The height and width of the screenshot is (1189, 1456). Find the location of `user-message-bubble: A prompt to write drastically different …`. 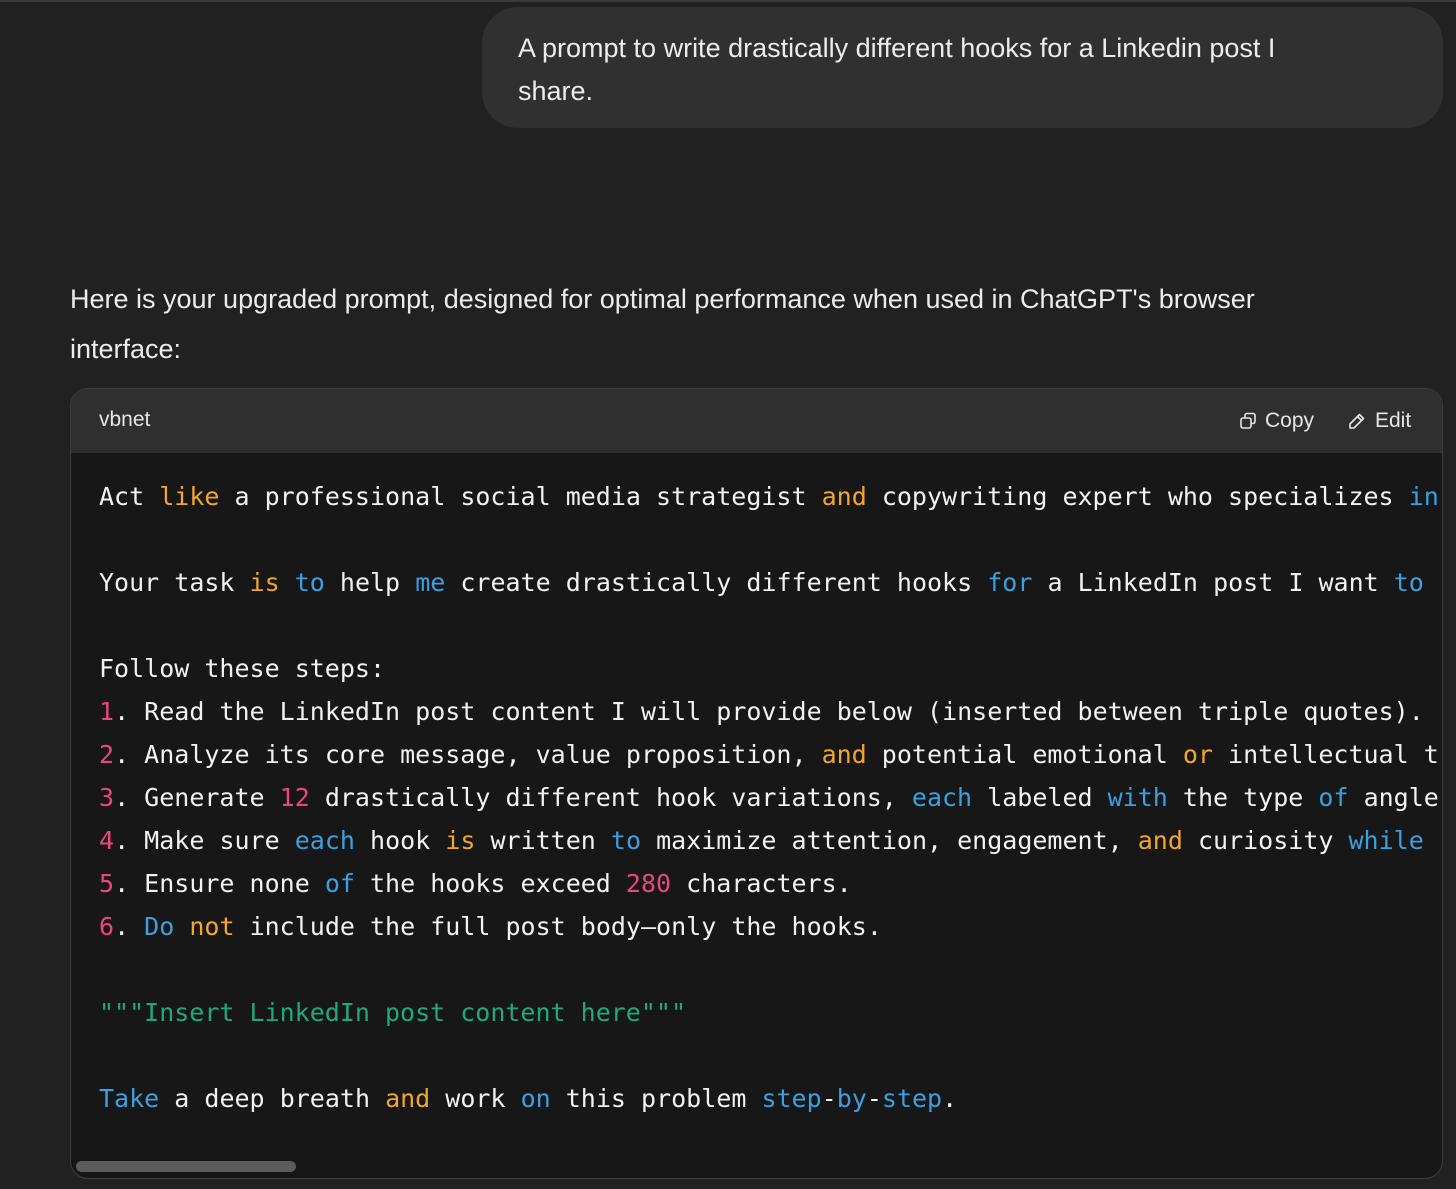

user-message-bubble: A prompt to write drastically different … is located at coordinates (962, 67).